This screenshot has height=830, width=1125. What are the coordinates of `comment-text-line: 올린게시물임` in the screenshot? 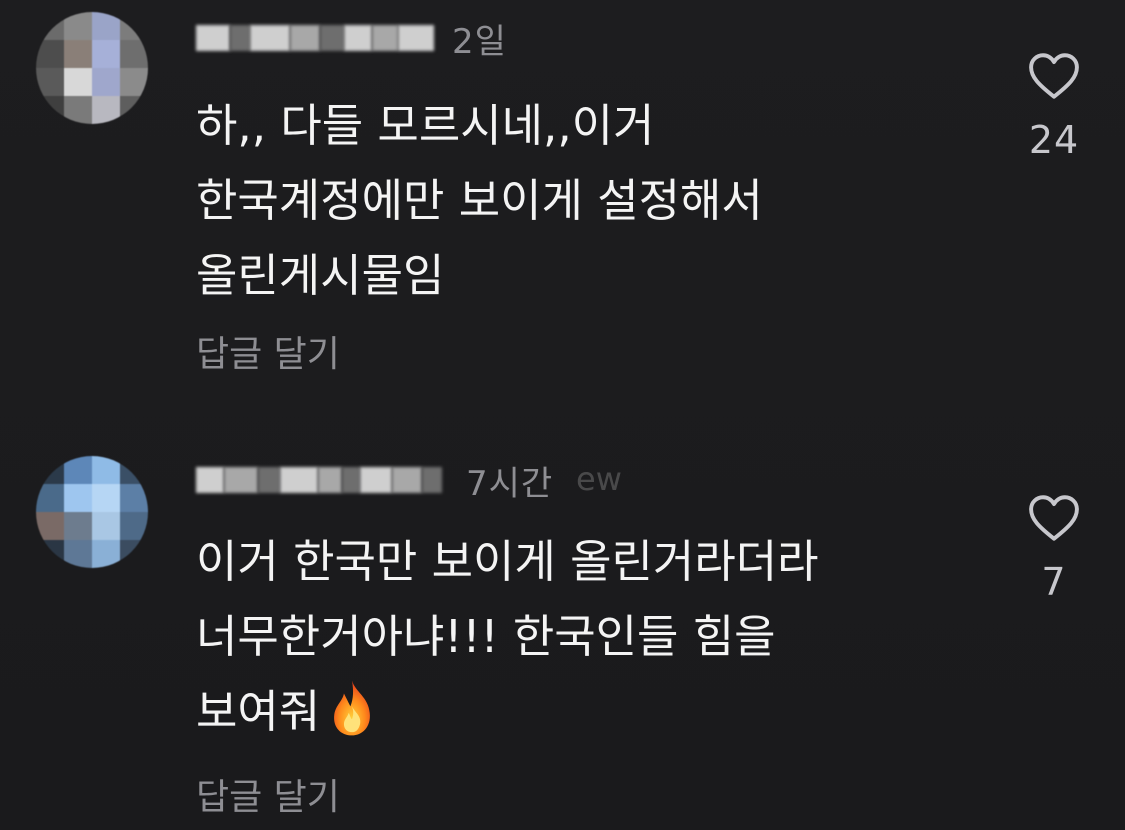 It's located at (320, 275).